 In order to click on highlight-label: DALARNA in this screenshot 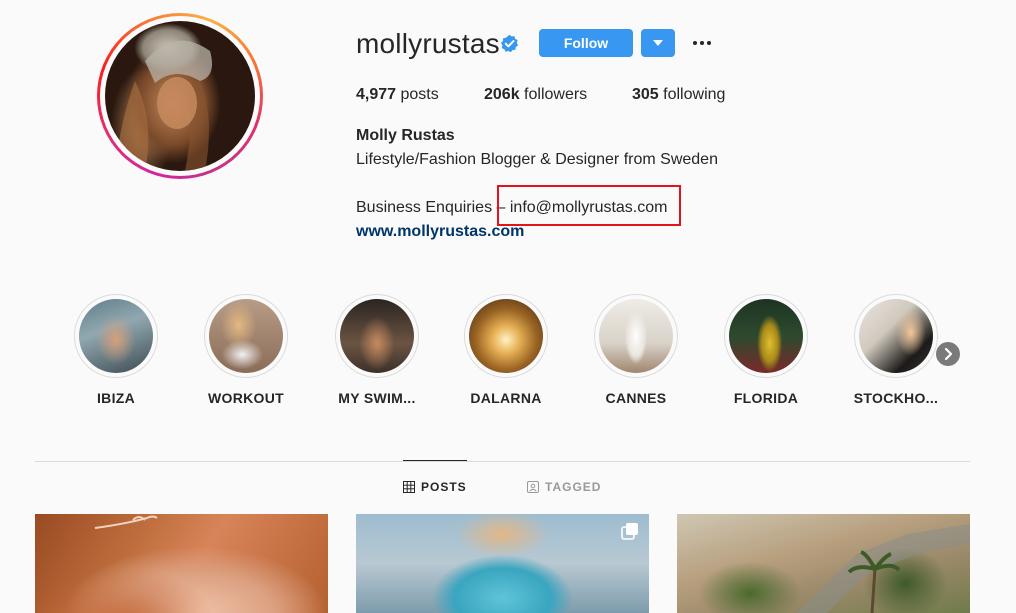, I will do `click(506, 398)`.